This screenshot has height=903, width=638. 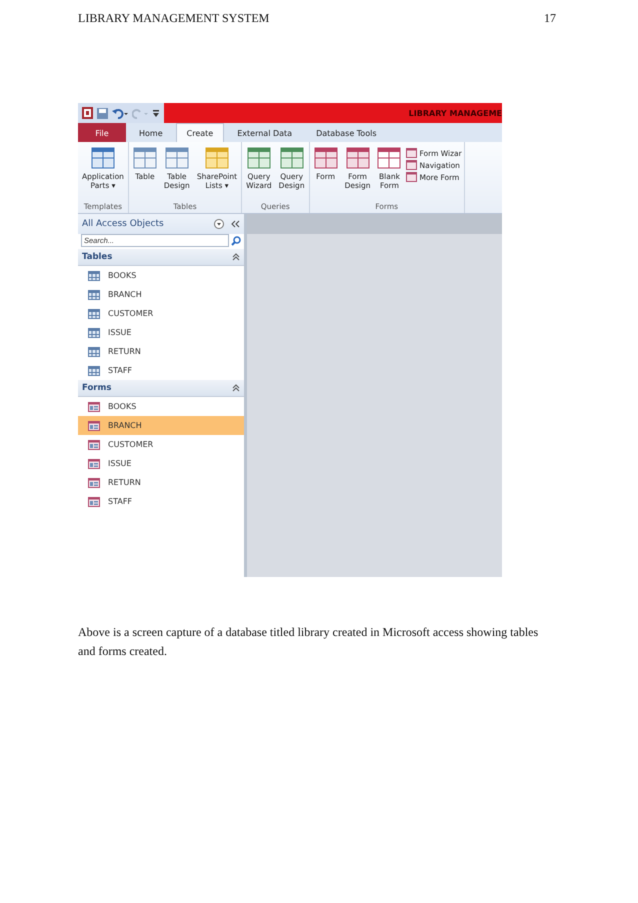 I want to click on undo-icon, so click(x=120, y=113).